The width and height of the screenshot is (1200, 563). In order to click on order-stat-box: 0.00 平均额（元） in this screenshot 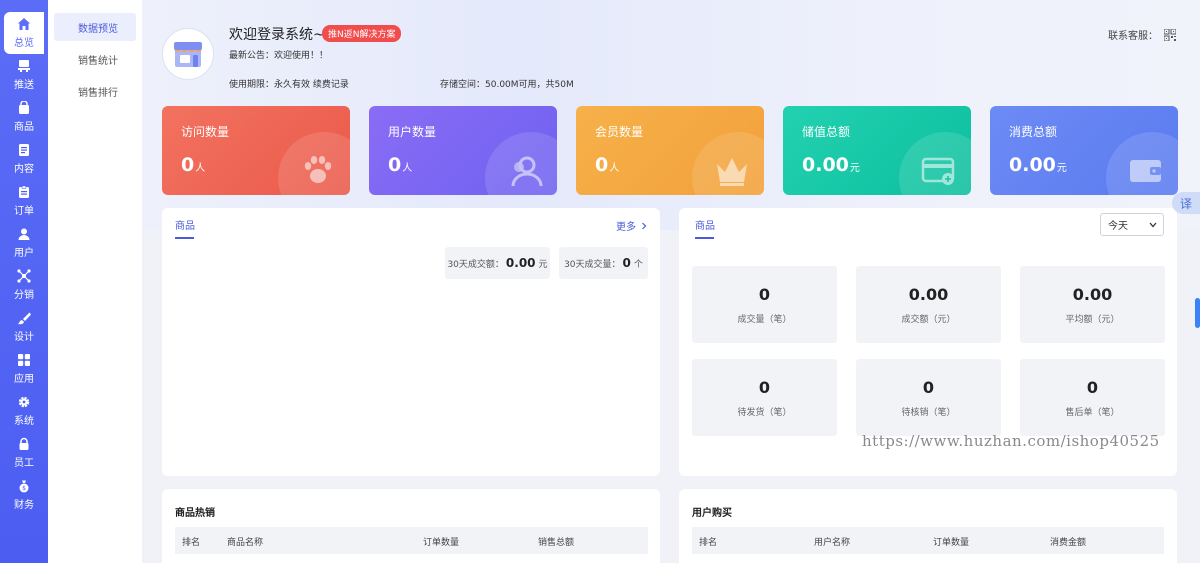, I will do `click(1092, 304)`.